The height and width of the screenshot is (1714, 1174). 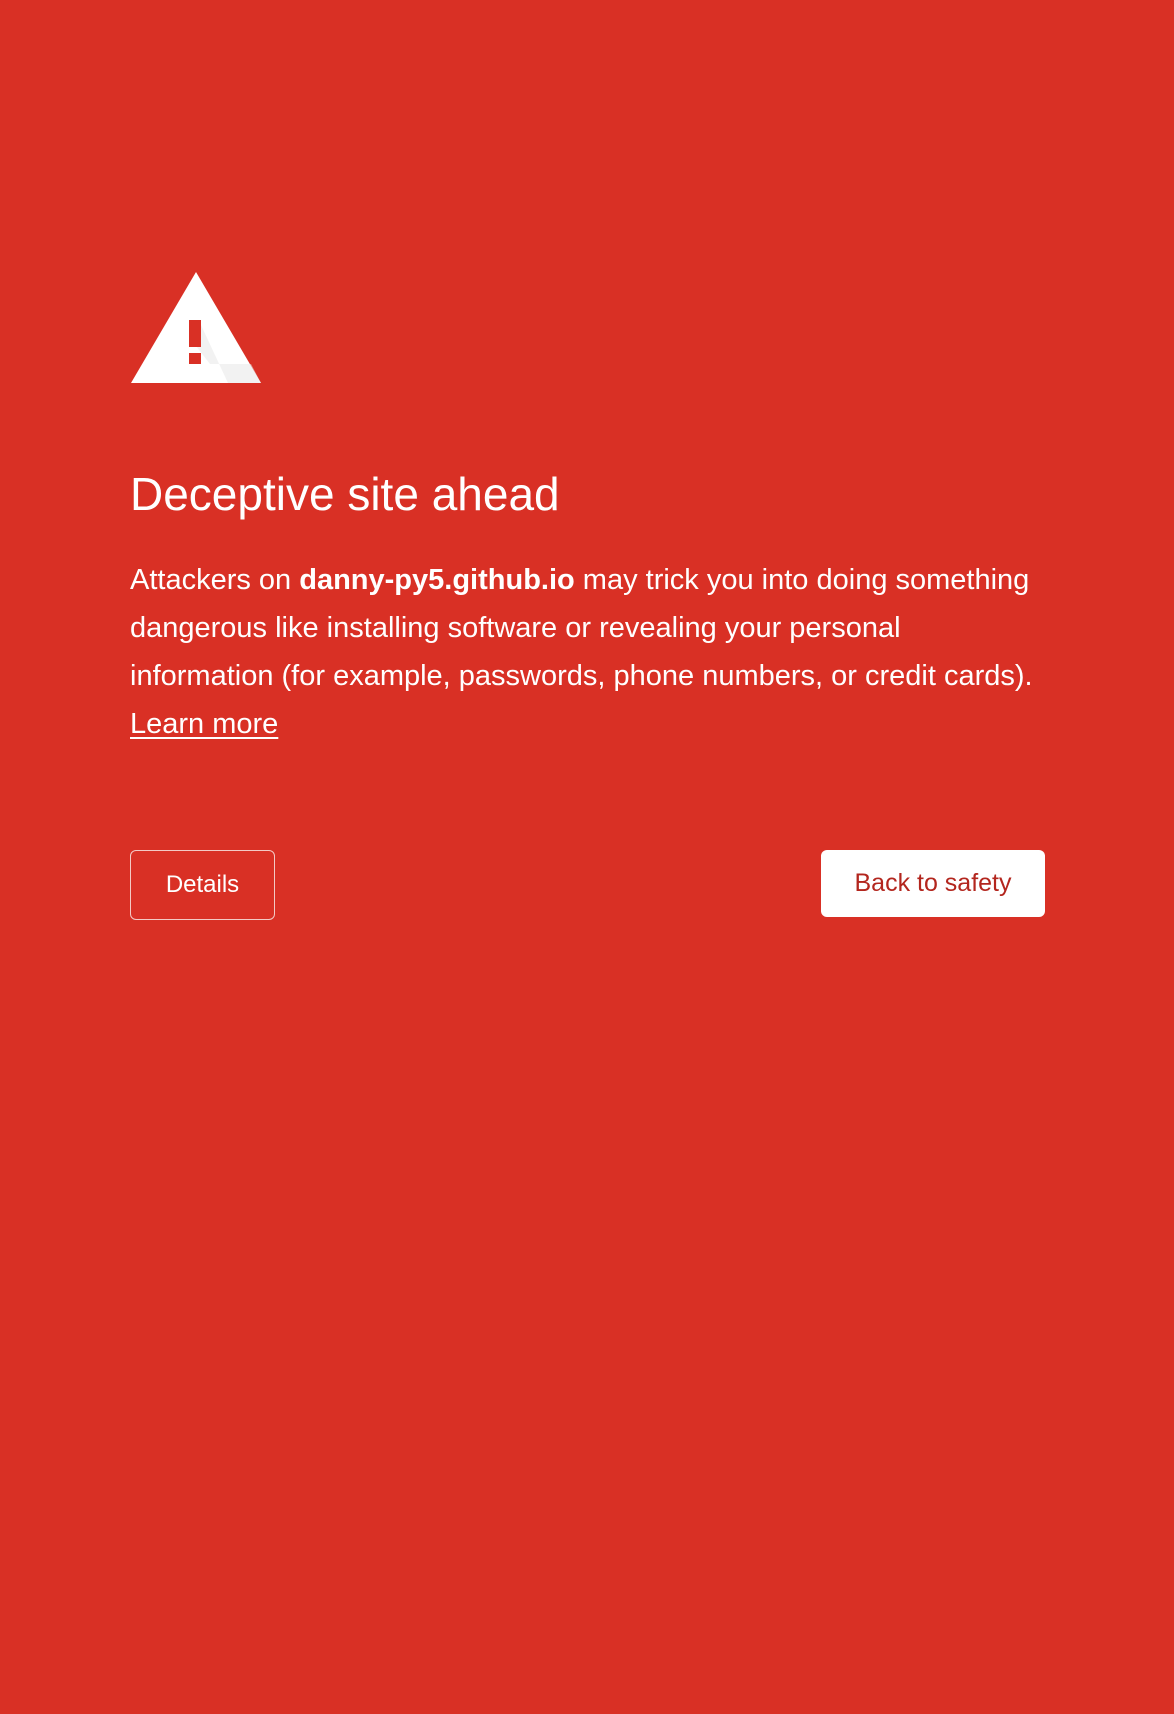 What do you see at coordinates (437, 580) in the screenshot?
I see `site-name: danny-py5.github.io` at bounding box center [437, 580].